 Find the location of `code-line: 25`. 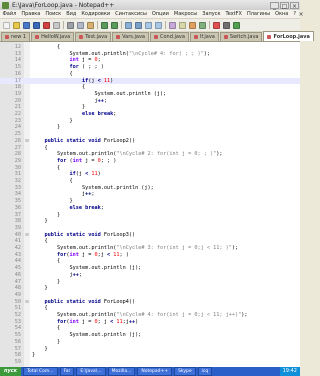

code-line: 25 is located at coordinates (150, 134).